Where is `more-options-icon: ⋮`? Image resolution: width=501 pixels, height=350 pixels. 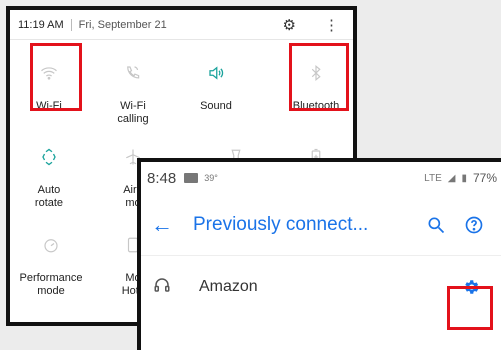
more-options-icon: ⋮ is located at coordinates (331, 25).